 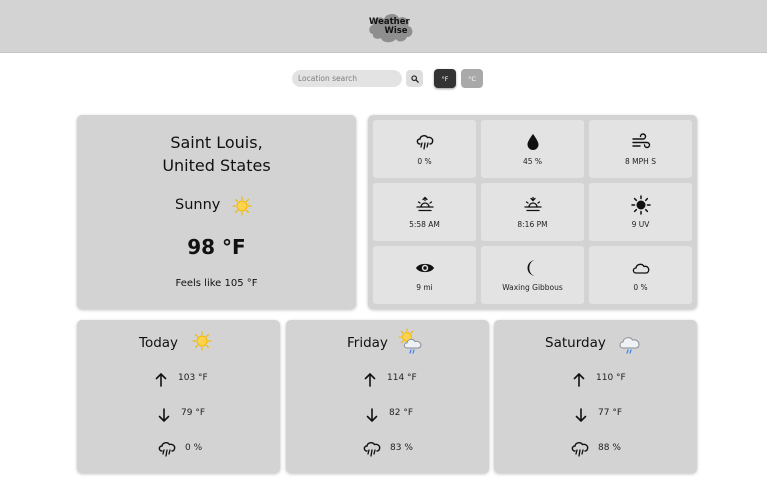 I want to click on forecast-rain-chance: 88 %, so click(x=609, y=448).